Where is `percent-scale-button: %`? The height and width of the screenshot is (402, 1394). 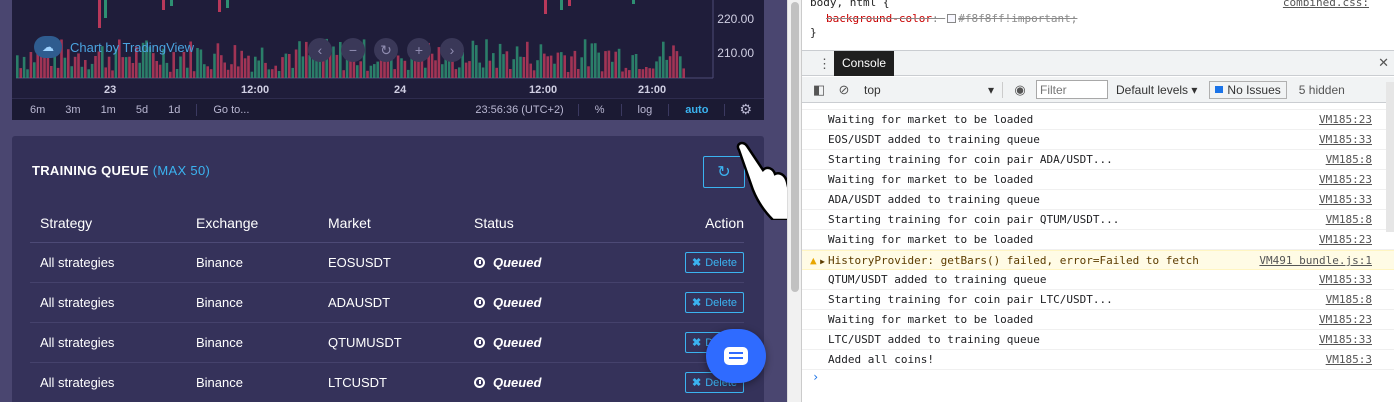
percent-scale-button: % is located at coordinates (600, 110).